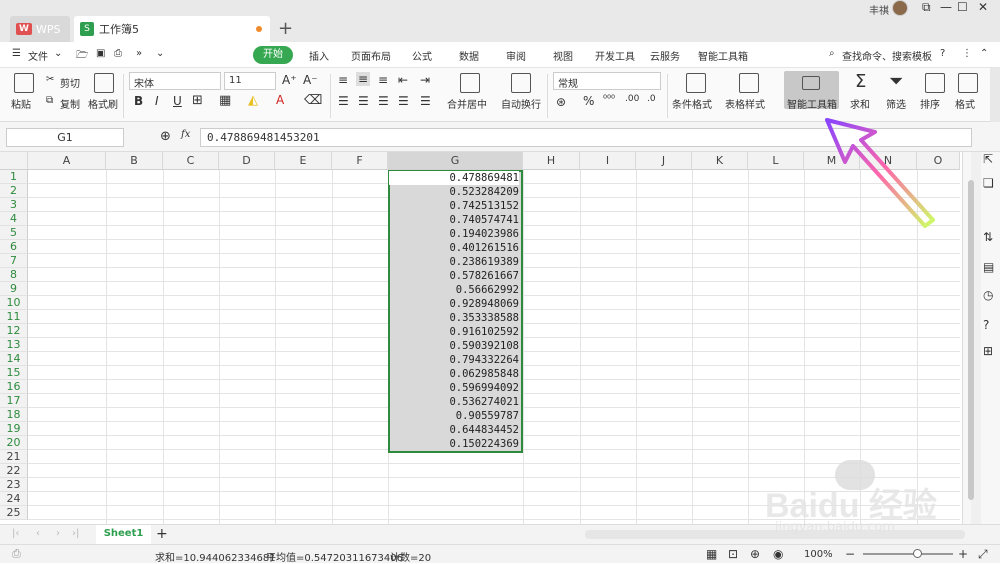 The image size is (1000, 564). What do you see at coordinates (14, 331) in the screenshot?
I see `row-header: 12` at bounding box center [14, 331].